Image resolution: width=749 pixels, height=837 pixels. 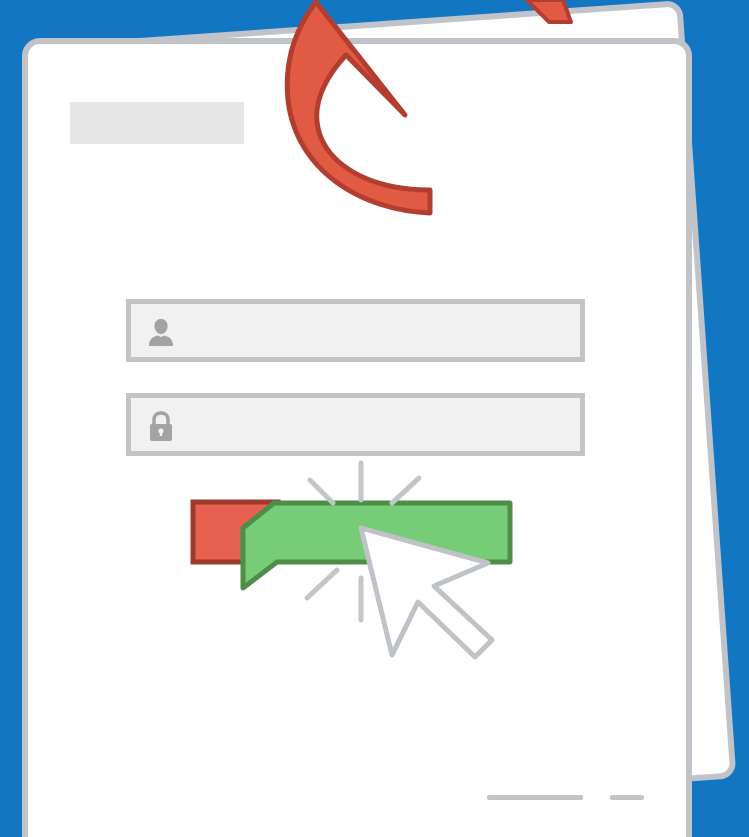 I want to click on page-title-placeholder, so click(x=157, y=123).